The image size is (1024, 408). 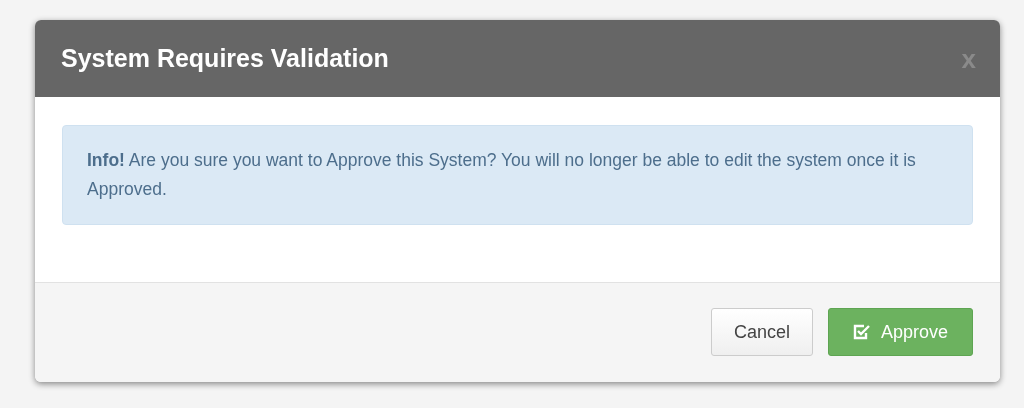 I want to click on approve-button: Approve, so click(x=900, y=332).